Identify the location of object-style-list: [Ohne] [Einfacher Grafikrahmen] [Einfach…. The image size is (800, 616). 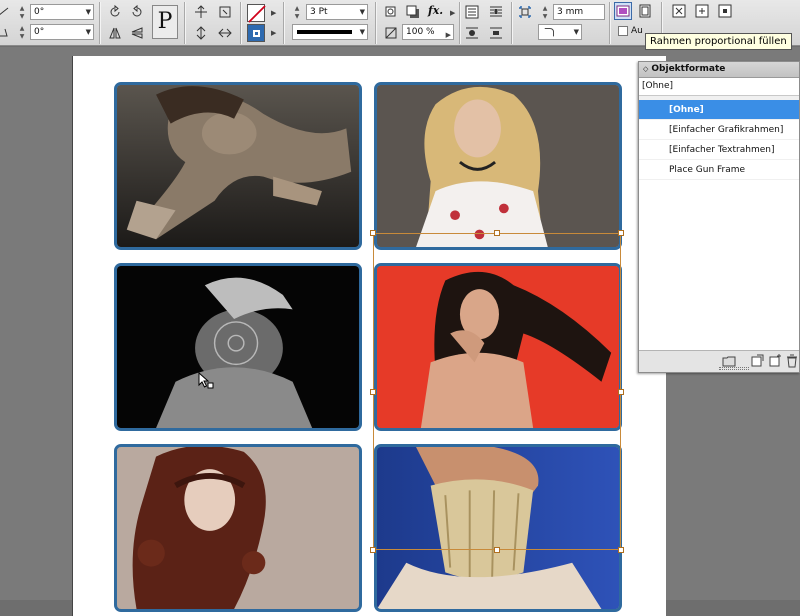
(719, 225).